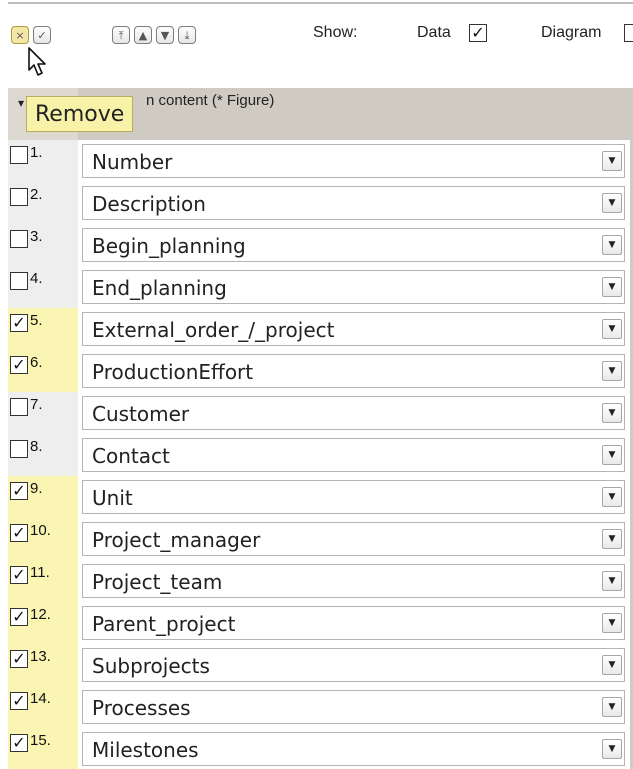 The height and width of the screenshot is (769, 633). Describe the element at coordinates (36, 446) in the screenshot. I see `row-number: 8.` at that location.